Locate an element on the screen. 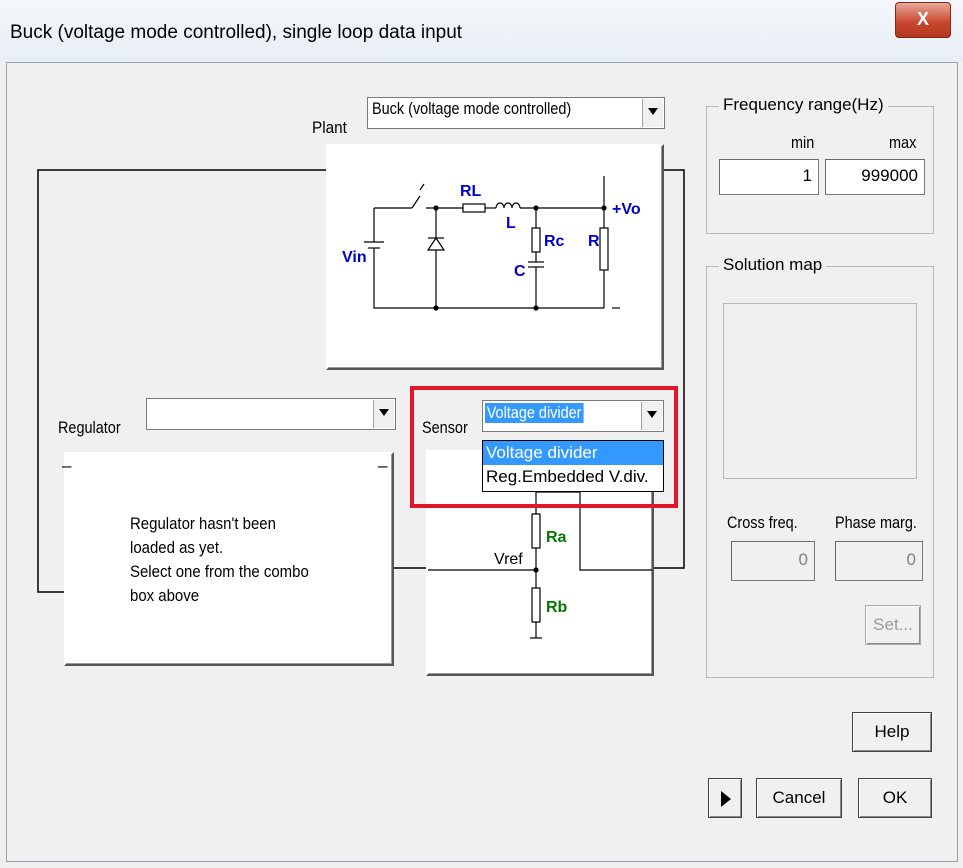  l-label: L is located at coordinates (511, 223).